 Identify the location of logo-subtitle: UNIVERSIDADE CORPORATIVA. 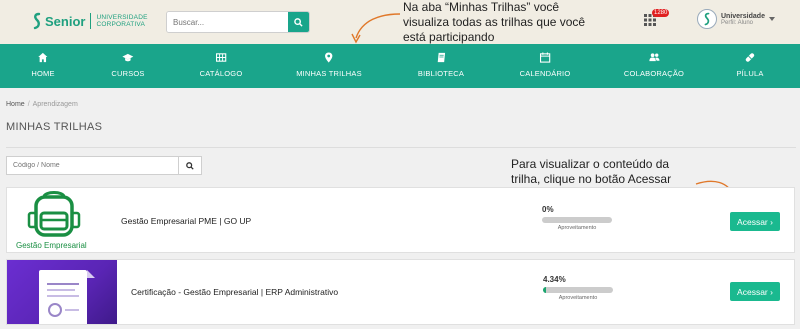
(121, 21).